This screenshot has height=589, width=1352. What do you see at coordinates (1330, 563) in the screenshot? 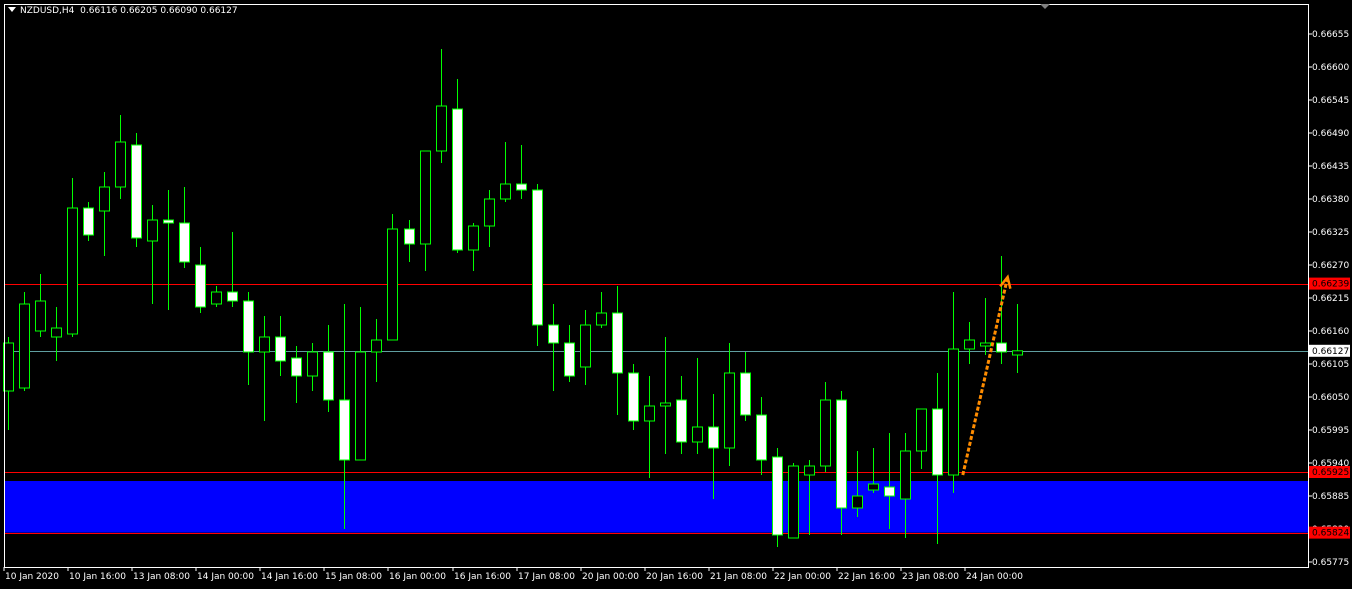
I see `y-tick-label: 0.65775` at bounding box center [1330, 563].